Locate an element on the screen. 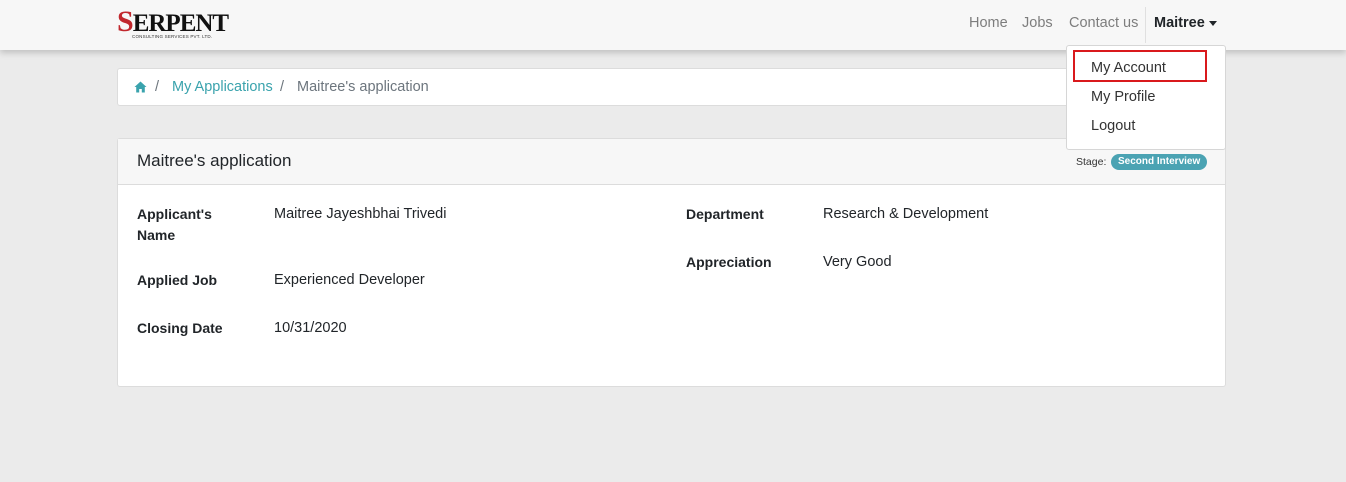 The image size is (1346, 482). company-logo: SERPENT CONSULTING SERVICES PVT. LTD. is located at coordinates (173, 23).